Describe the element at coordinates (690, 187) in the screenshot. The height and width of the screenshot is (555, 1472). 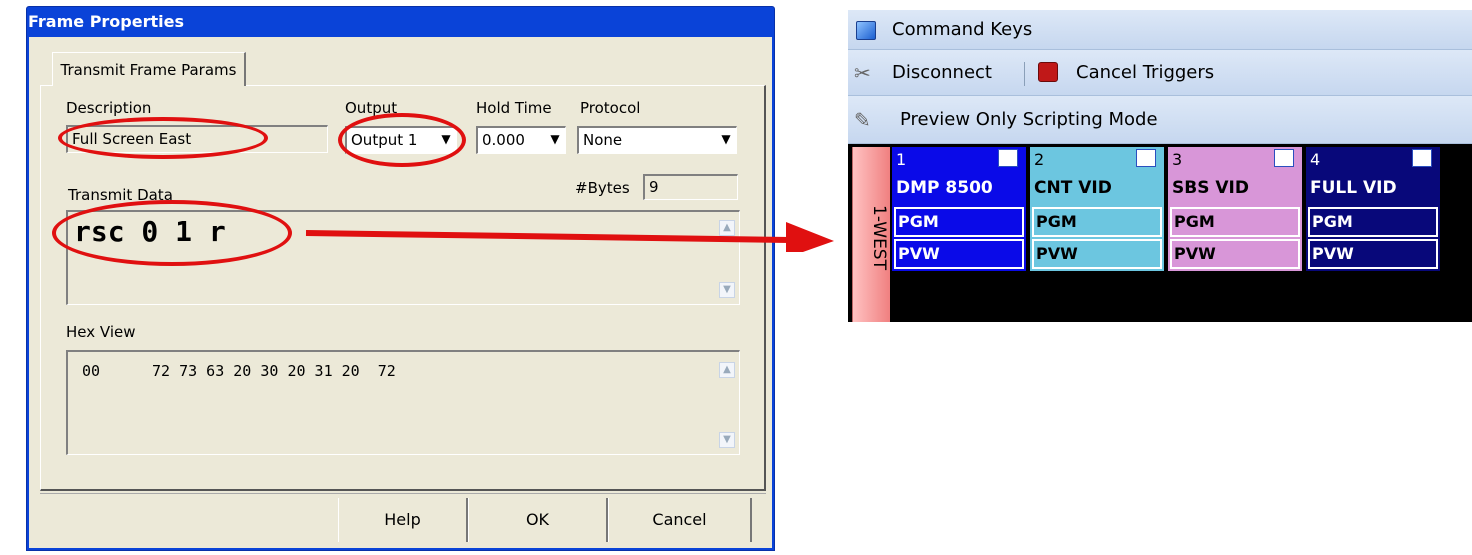
I see `bytes-field: 9` at that location.